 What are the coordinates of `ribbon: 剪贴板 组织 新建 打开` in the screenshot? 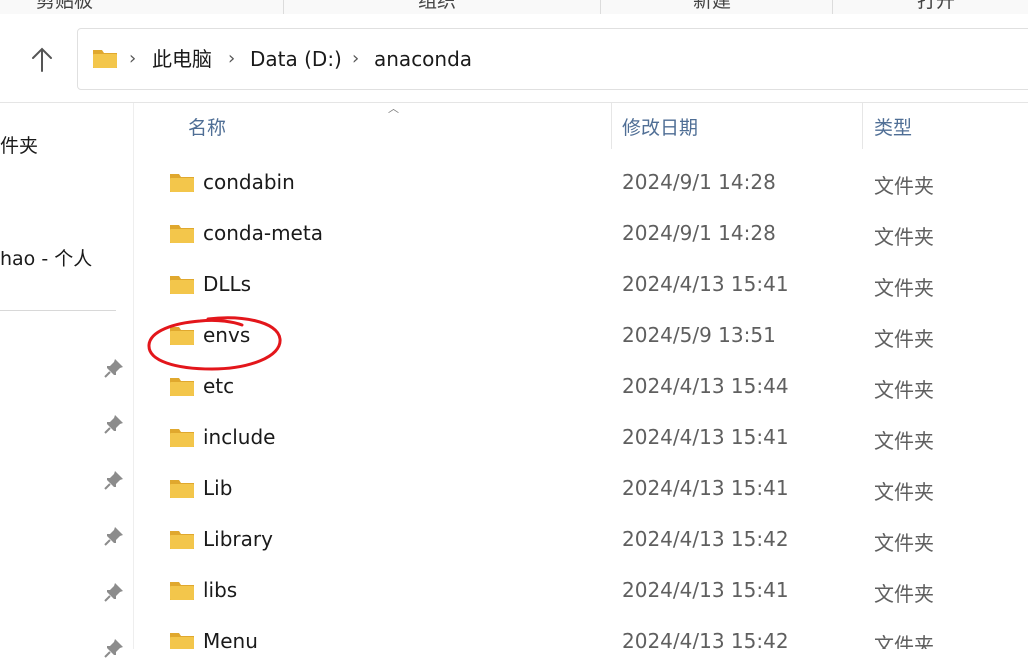 It's located at (514, 7).